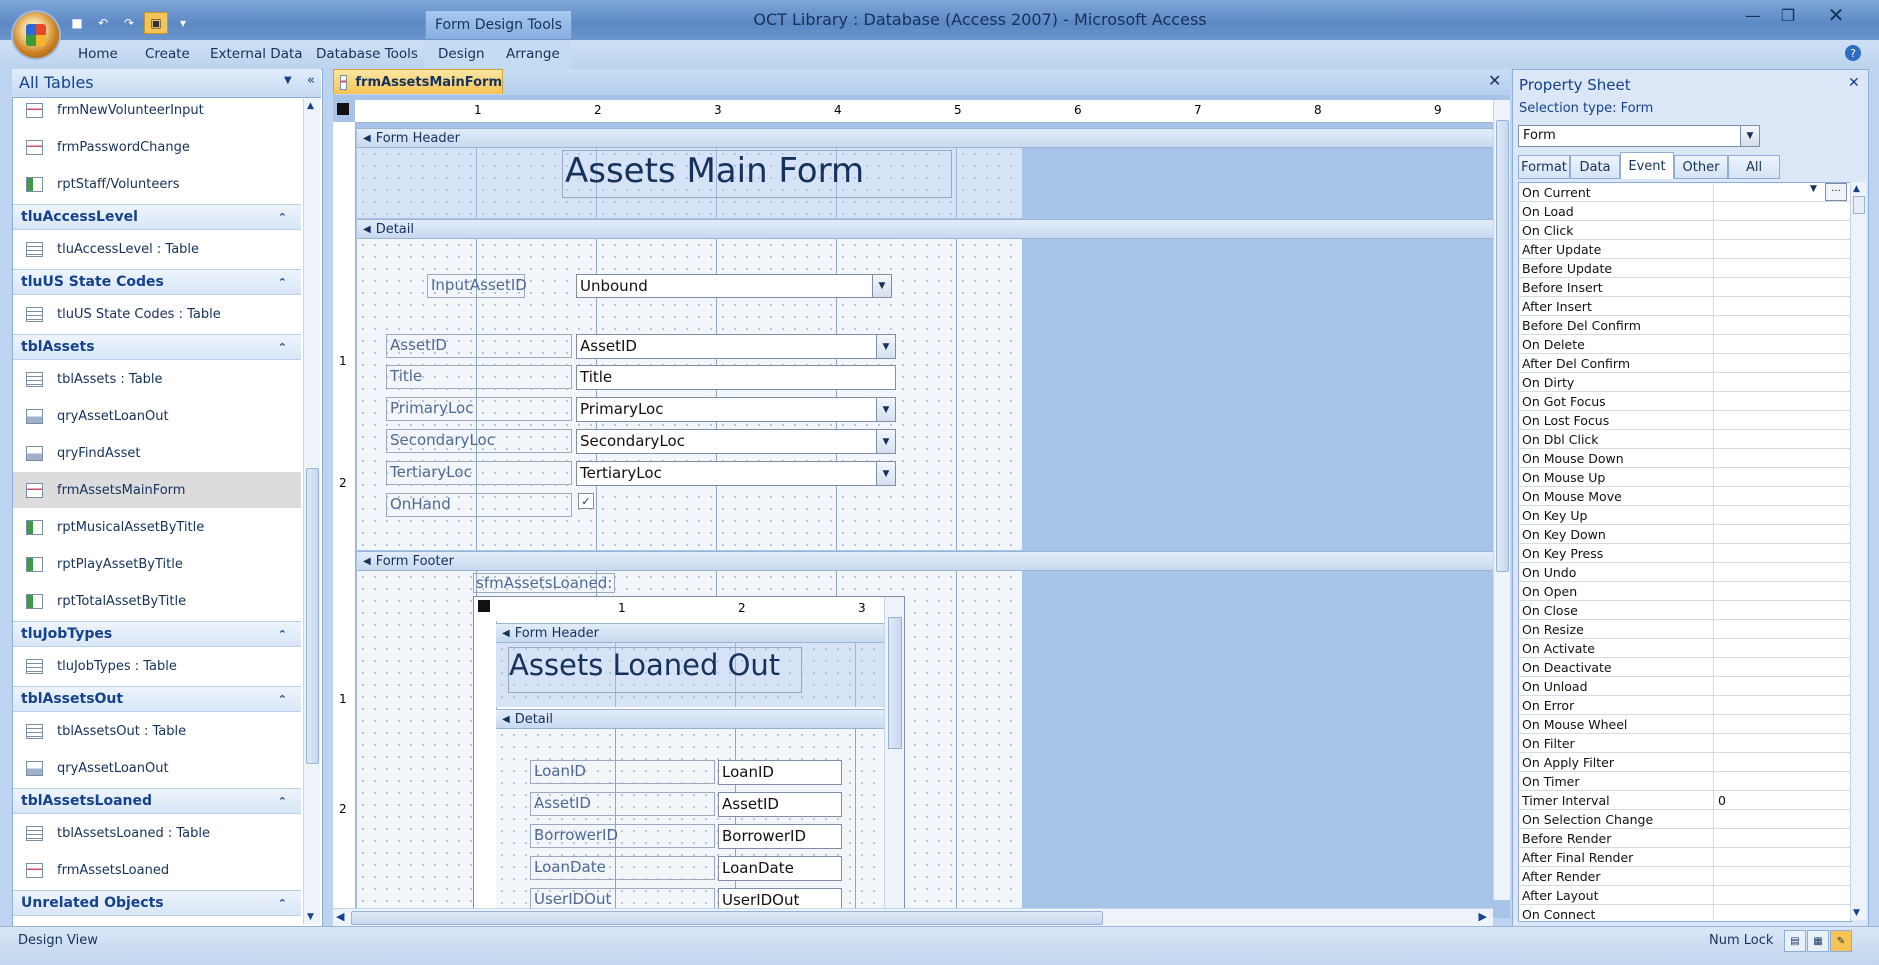 This screenshot has height=965, width=1879. I want to click on form-selector, so click(343, 109).